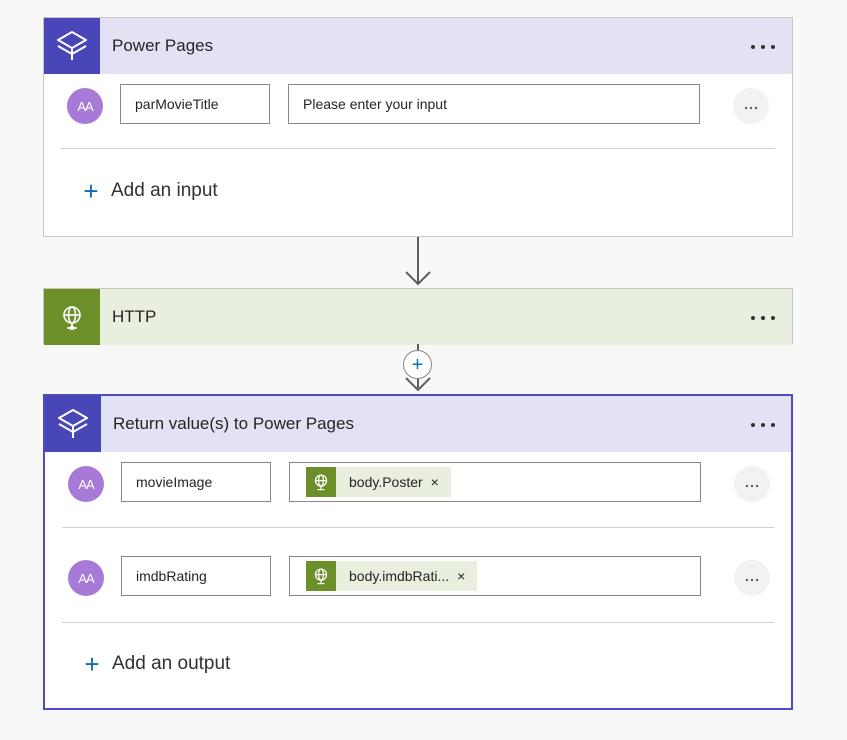 The width and height of the screenshot is (847, 740). Describe the element at coordinates (495, 482) in the screenshot. I see `output-value-field: body.Poster ×` at that location.